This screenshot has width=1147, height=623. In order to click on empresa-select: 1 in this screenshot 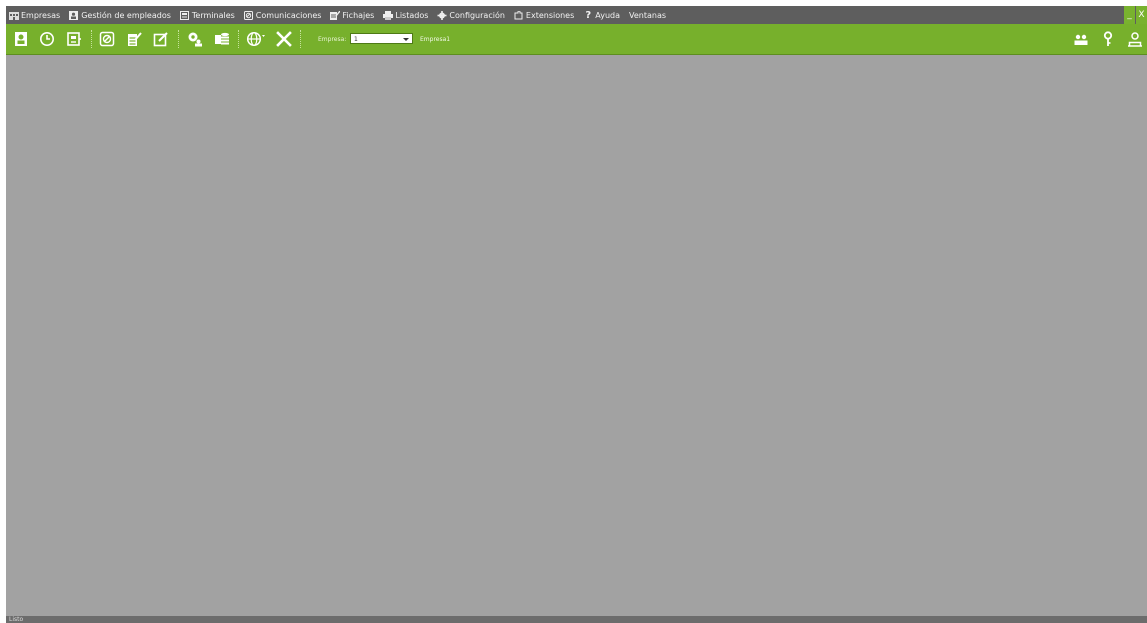, I will do `click(381, 38)`.